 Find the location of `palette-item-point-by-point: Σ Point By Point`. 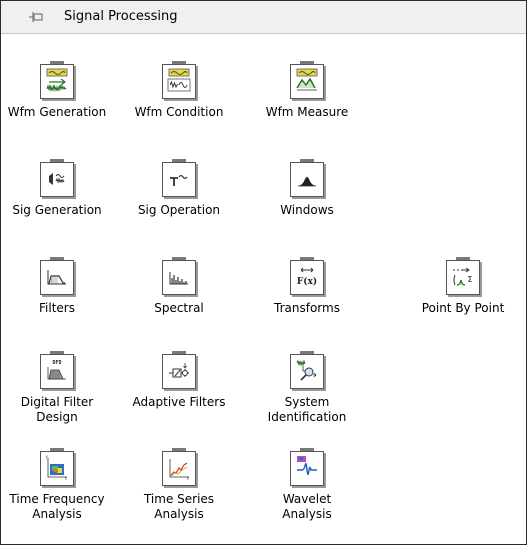

palette-item-point-by-point: Σ Point By Point is located at coordinates (463, 286).